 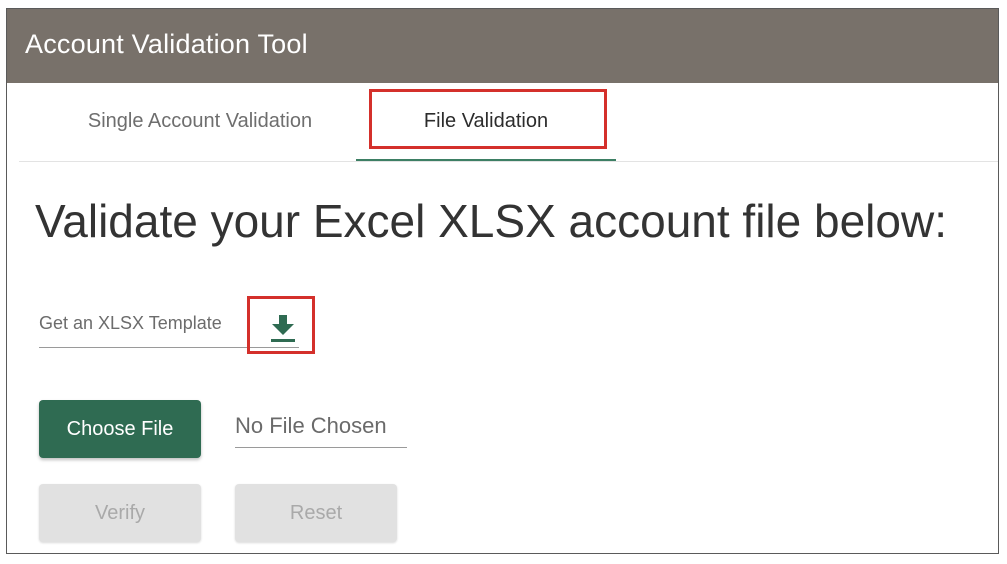 I want to click on template-label: Get an XLSX Template, so click(x=130, y=323).